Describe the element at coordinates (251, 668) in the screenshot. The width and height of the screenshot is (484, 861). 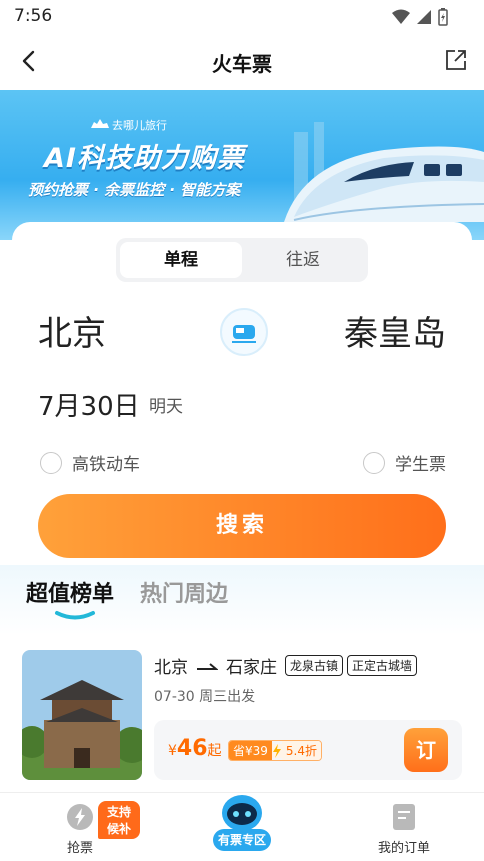
I see `deal-to-city: 石家庄` at that location.